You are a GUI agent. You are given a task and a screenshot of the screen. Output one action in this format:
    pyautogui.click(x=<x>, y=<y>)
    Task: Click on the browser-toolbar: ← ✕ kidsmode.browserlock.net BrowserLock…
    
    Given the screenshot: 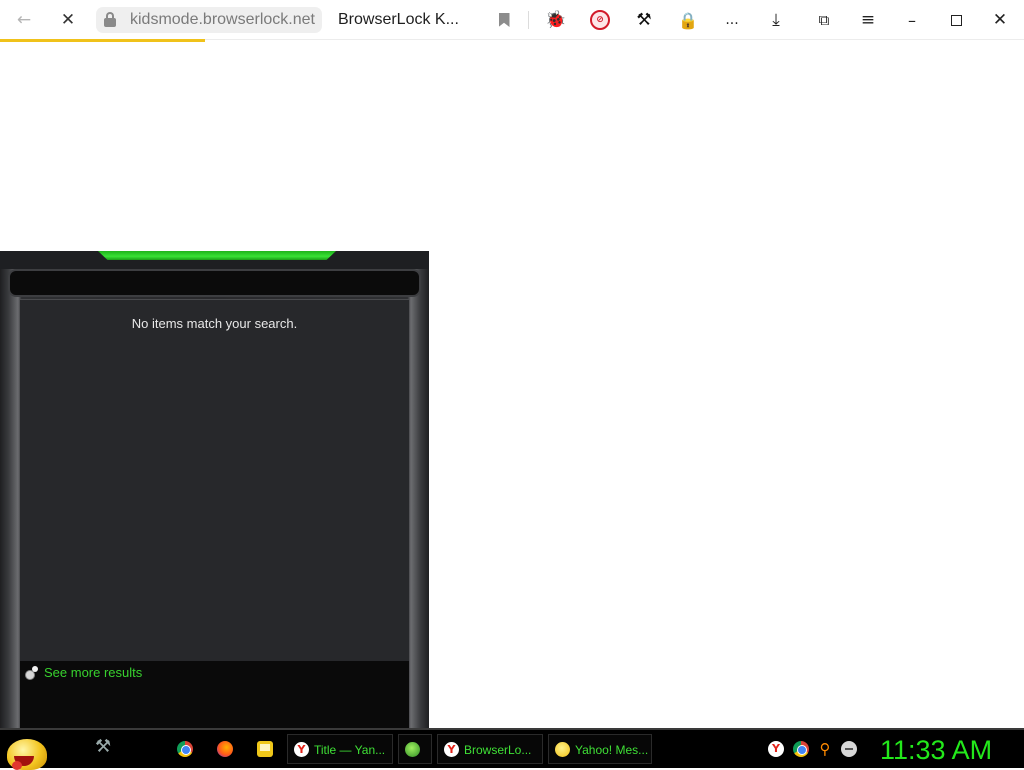 What is the action you would take?
    pyautogui.click(x=512, y=20)
    